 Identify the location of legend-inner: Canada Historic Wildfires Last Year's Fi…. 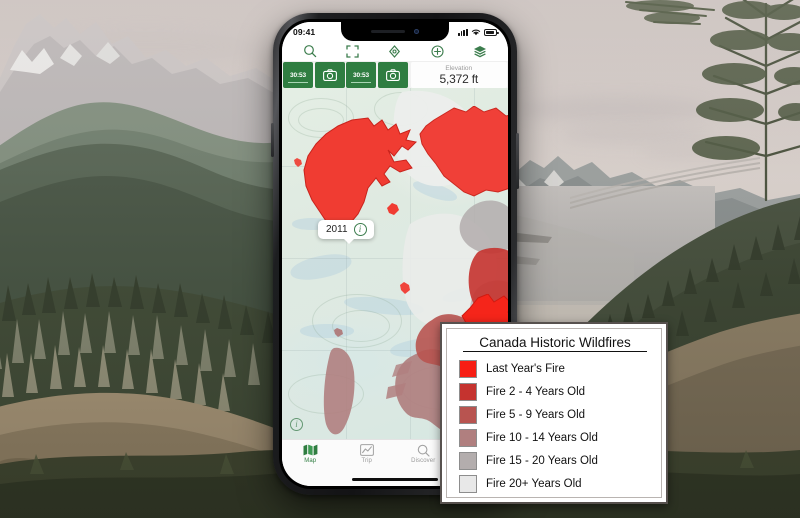
(554, 413).